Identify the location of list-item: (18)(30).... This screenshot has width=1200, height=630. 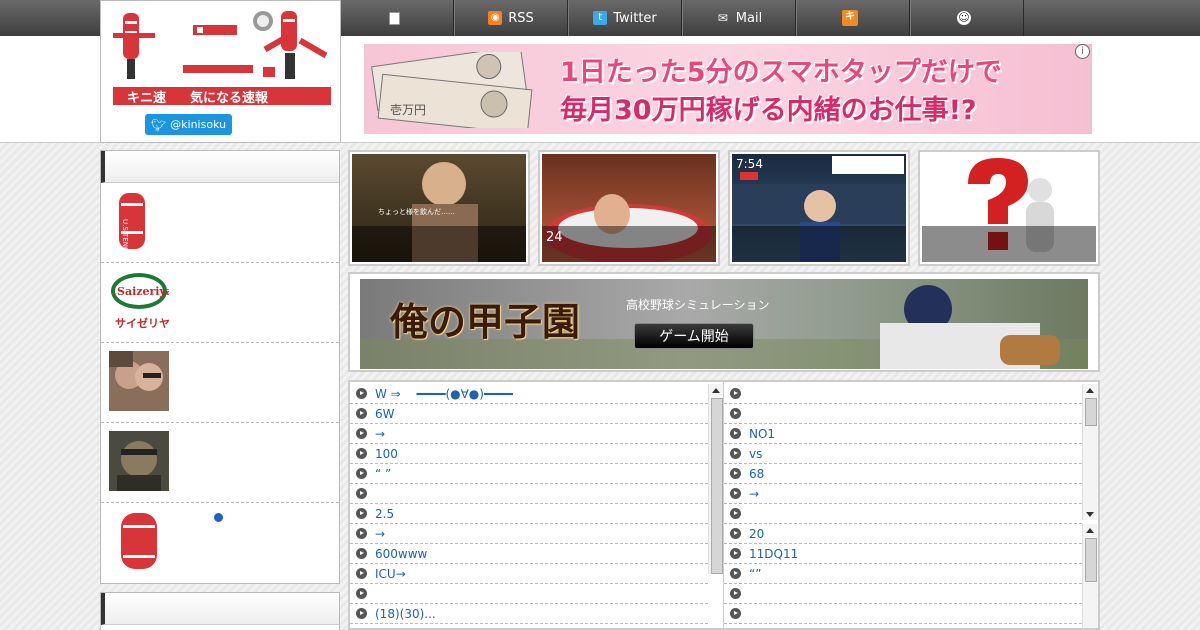
(529, 614).